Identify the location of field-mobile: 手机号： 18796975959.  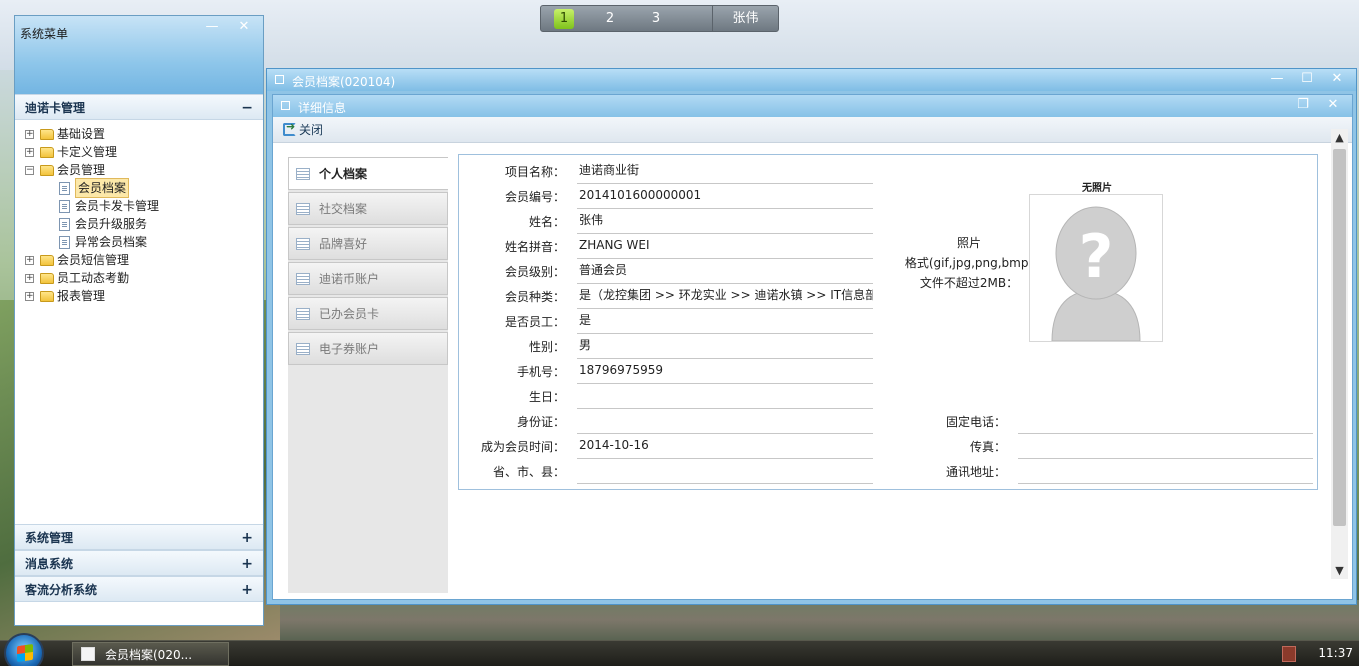
(666, 371).